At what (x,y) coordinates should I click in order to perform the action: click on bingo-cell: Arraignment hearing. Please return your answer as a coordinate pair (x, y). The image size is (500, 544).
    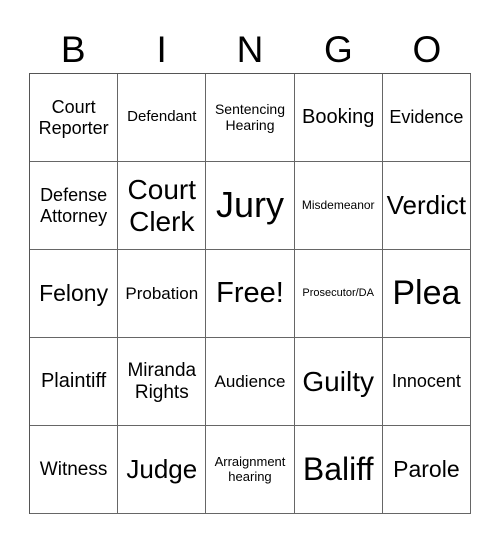
    Looking at the image, I should click on (250, 470).